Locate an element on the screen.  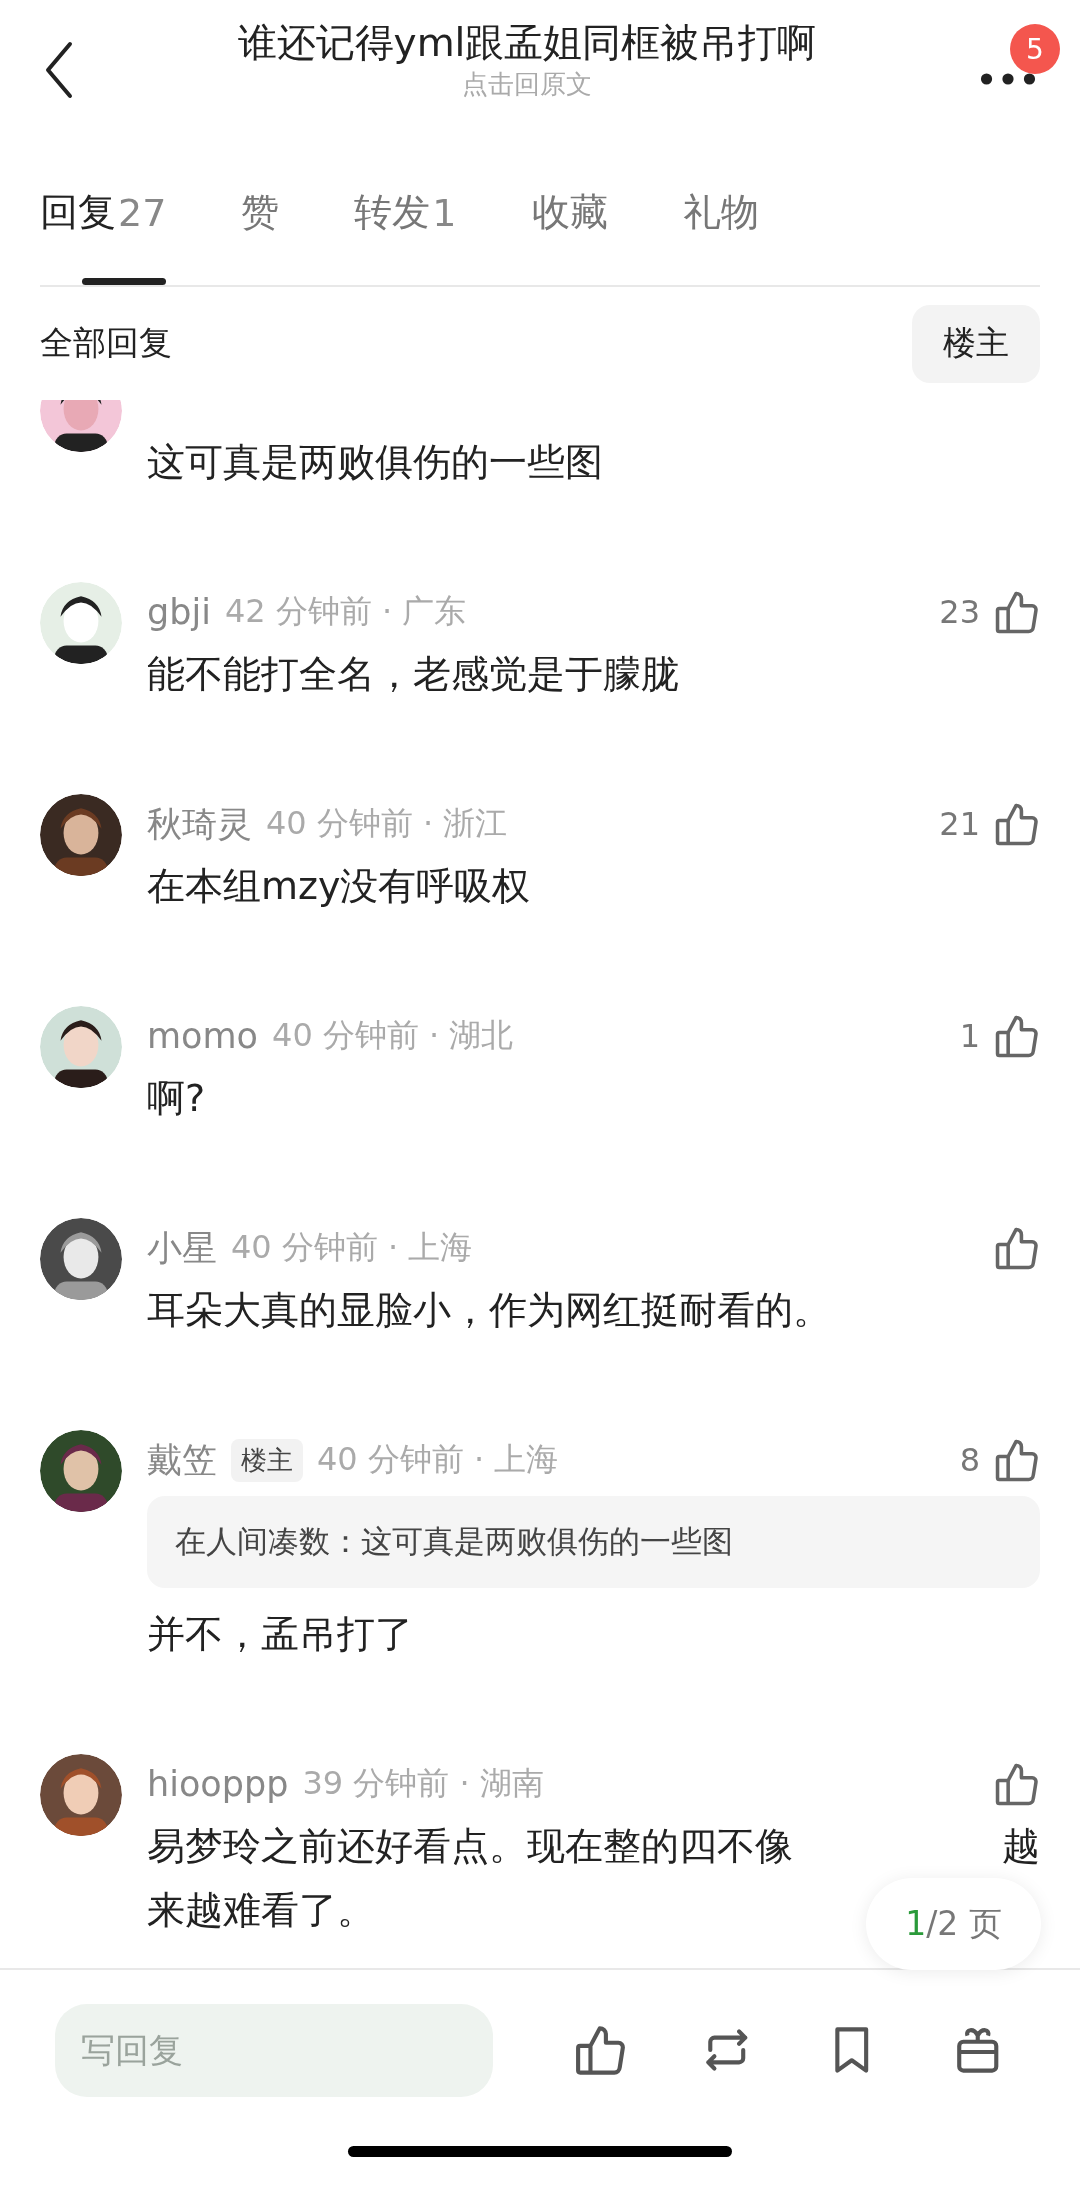
post-title: 谁还记得yml跟孟姐同框被吊打啊 is located at coordinates (527, 43).